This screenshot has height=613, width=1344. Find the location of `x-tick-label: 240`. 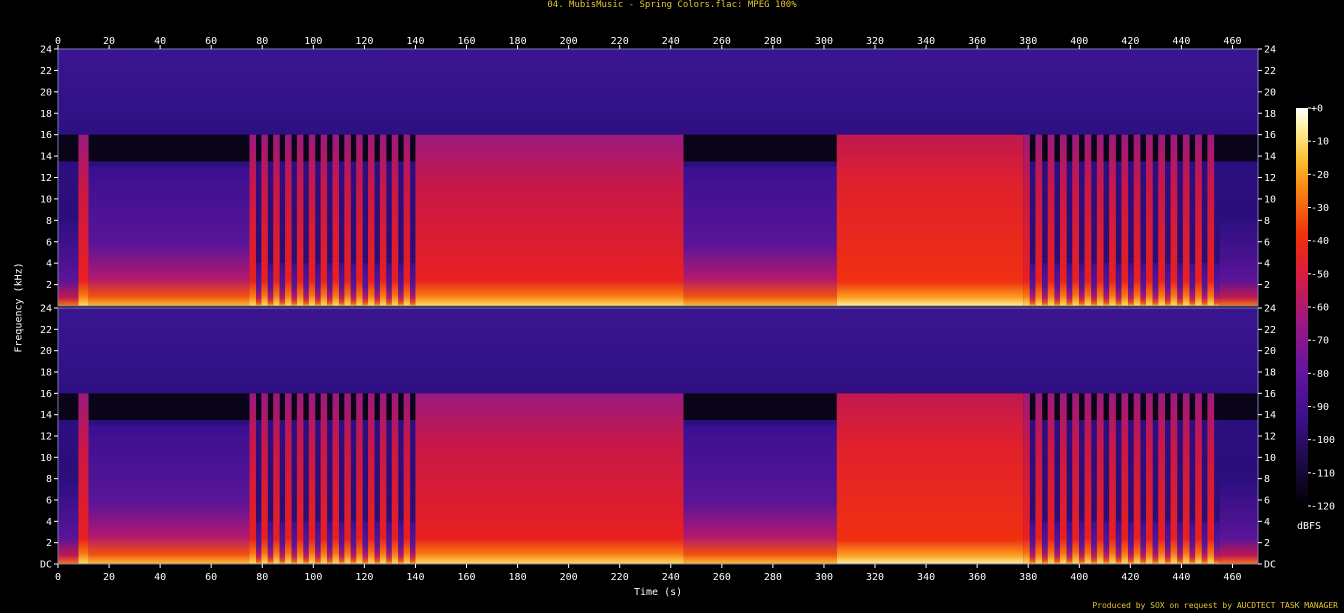

x-tick-label: 240 is located at coordinates (671, 41).